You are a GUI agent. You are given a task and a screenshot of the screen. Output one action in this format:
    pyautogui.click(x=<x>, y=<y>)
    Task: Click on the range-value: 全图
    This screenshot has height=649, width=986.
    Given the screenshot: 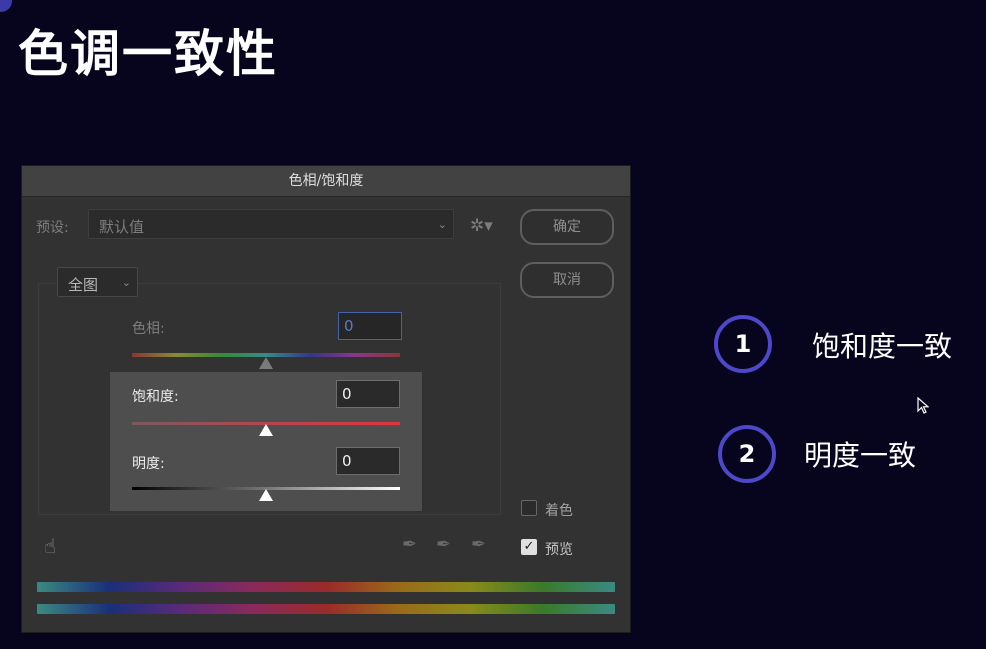 What is the action you would take?
    pyautogui.click(x=83, y=285)
    